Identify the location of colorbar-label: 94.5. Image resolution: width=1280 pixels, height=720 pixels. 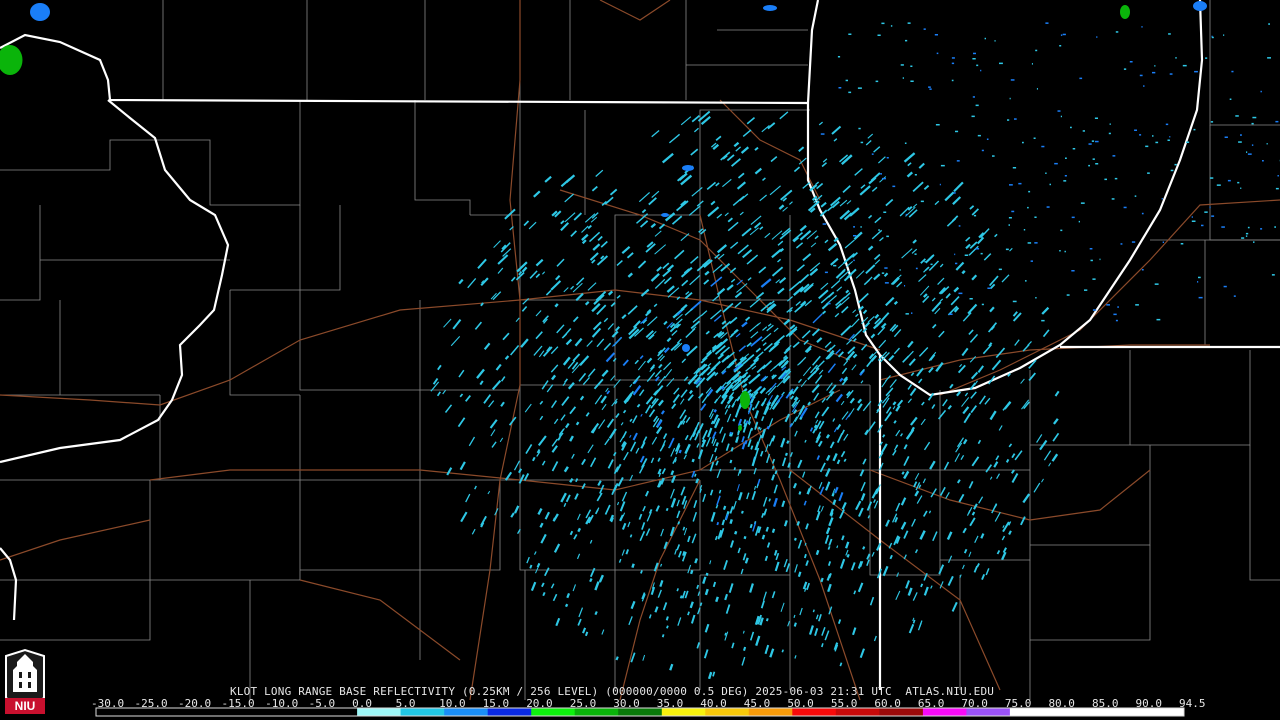
(1192, 703).